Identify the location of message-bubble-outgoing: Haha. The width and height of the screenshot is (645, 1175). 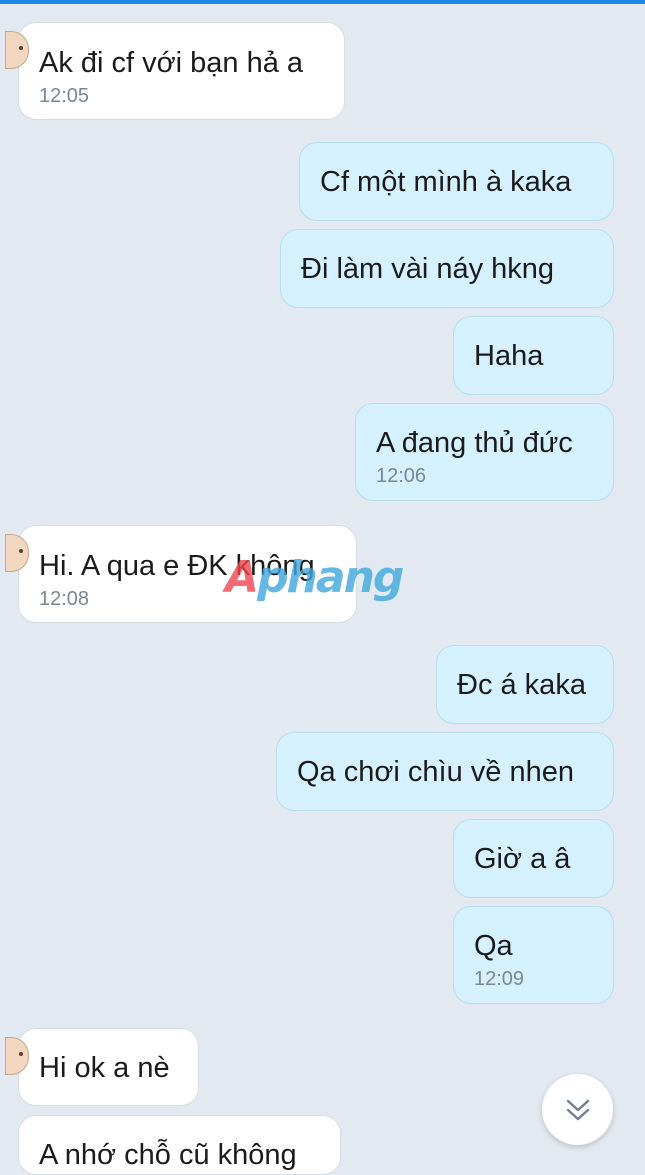
(533, 355).